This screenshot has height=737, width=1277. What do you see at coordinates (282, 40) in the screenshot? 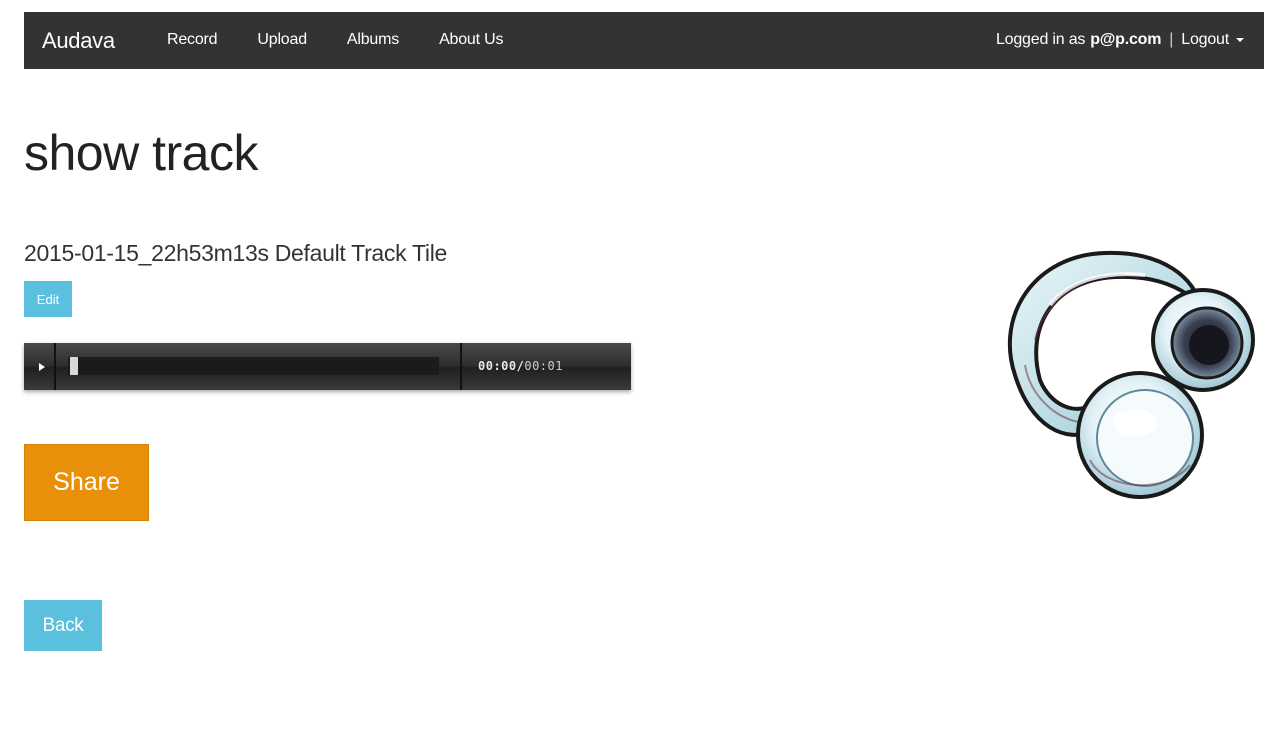
I see `nav-link-upload: Upload` at bounding box center [282, 40].